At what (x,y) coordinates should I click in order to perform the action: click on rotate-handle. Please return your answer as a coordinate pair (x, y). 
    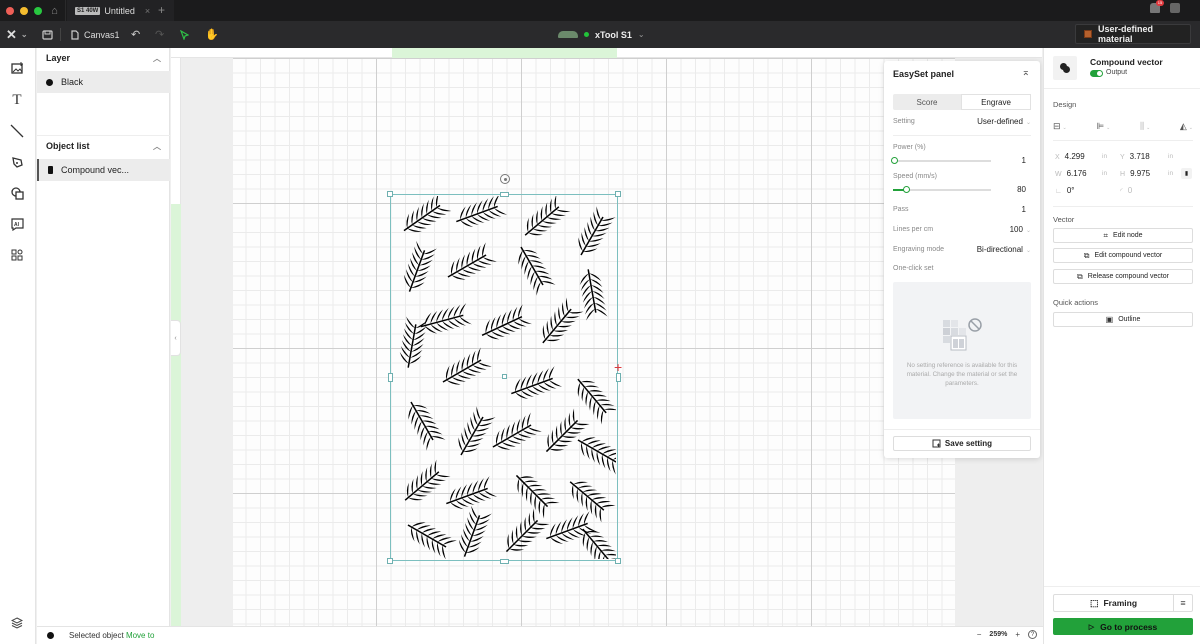
    Looking at the image, I should click on (505, 179).